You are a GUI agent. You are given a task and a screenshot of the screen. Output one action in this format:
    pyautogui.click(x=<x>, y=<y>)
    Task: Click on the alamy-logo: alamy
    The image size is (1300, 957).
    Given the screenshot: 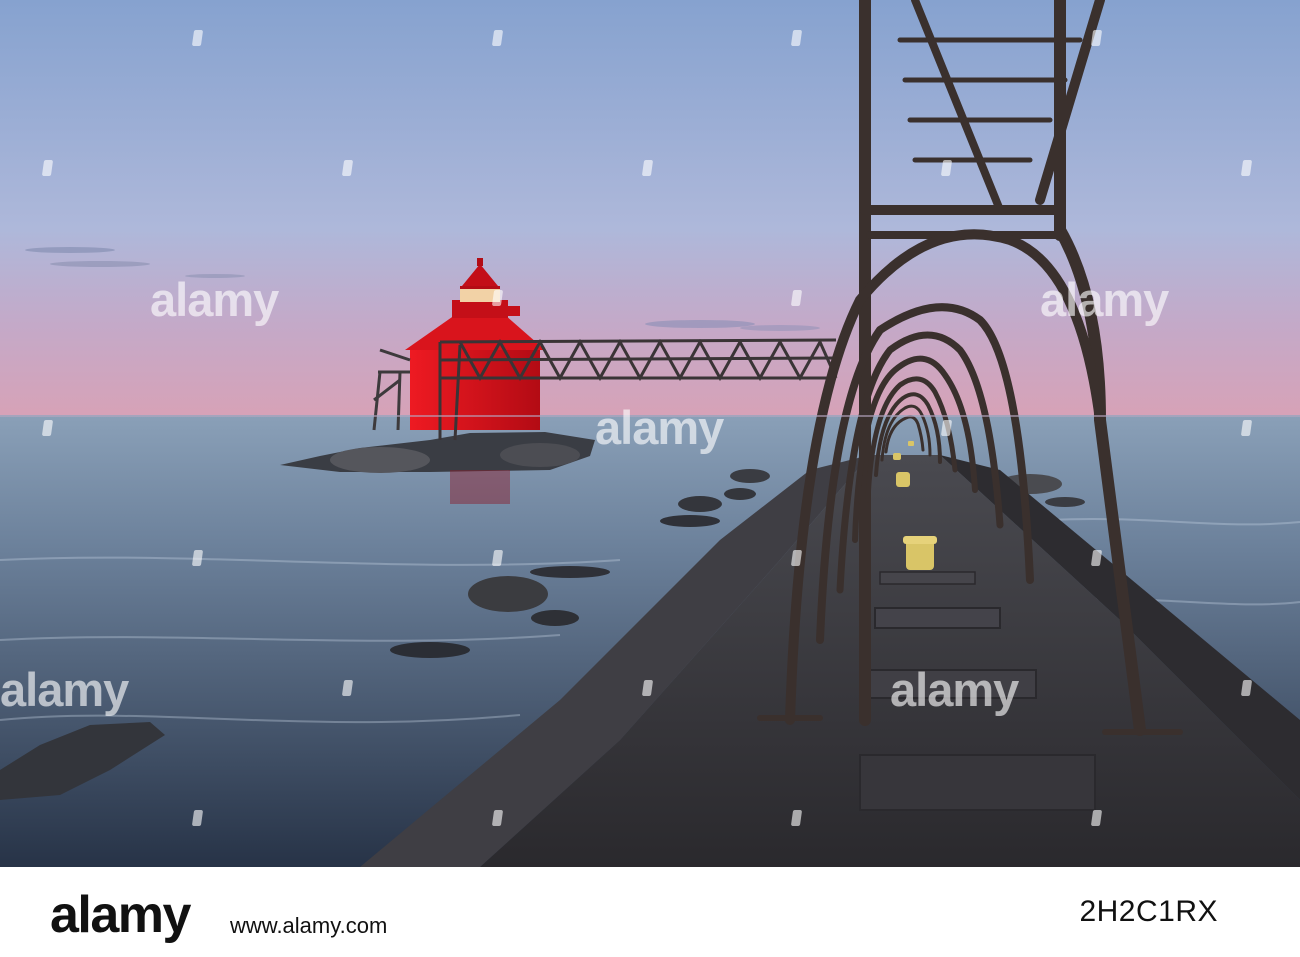 What is the action you would take?
    pyautogui.click(x=120, y=915)
    